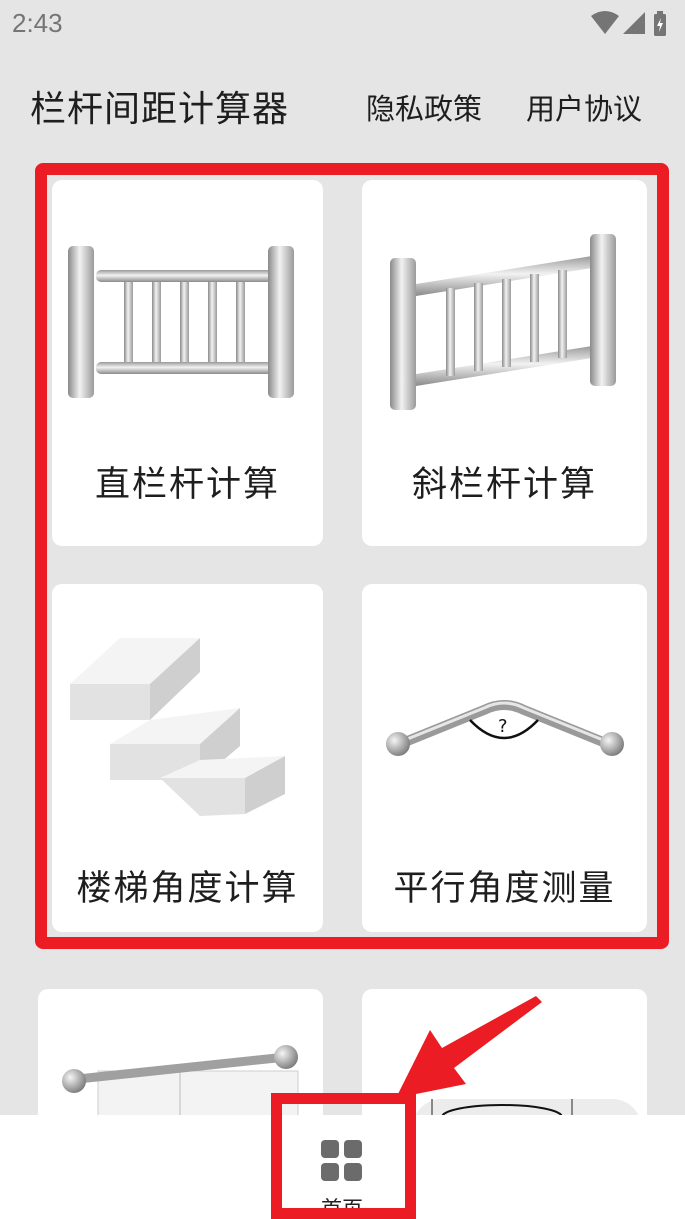  Describe the element at coordinates (634, 23) in the screenshot. I see `cell-signal-icon` at that location.